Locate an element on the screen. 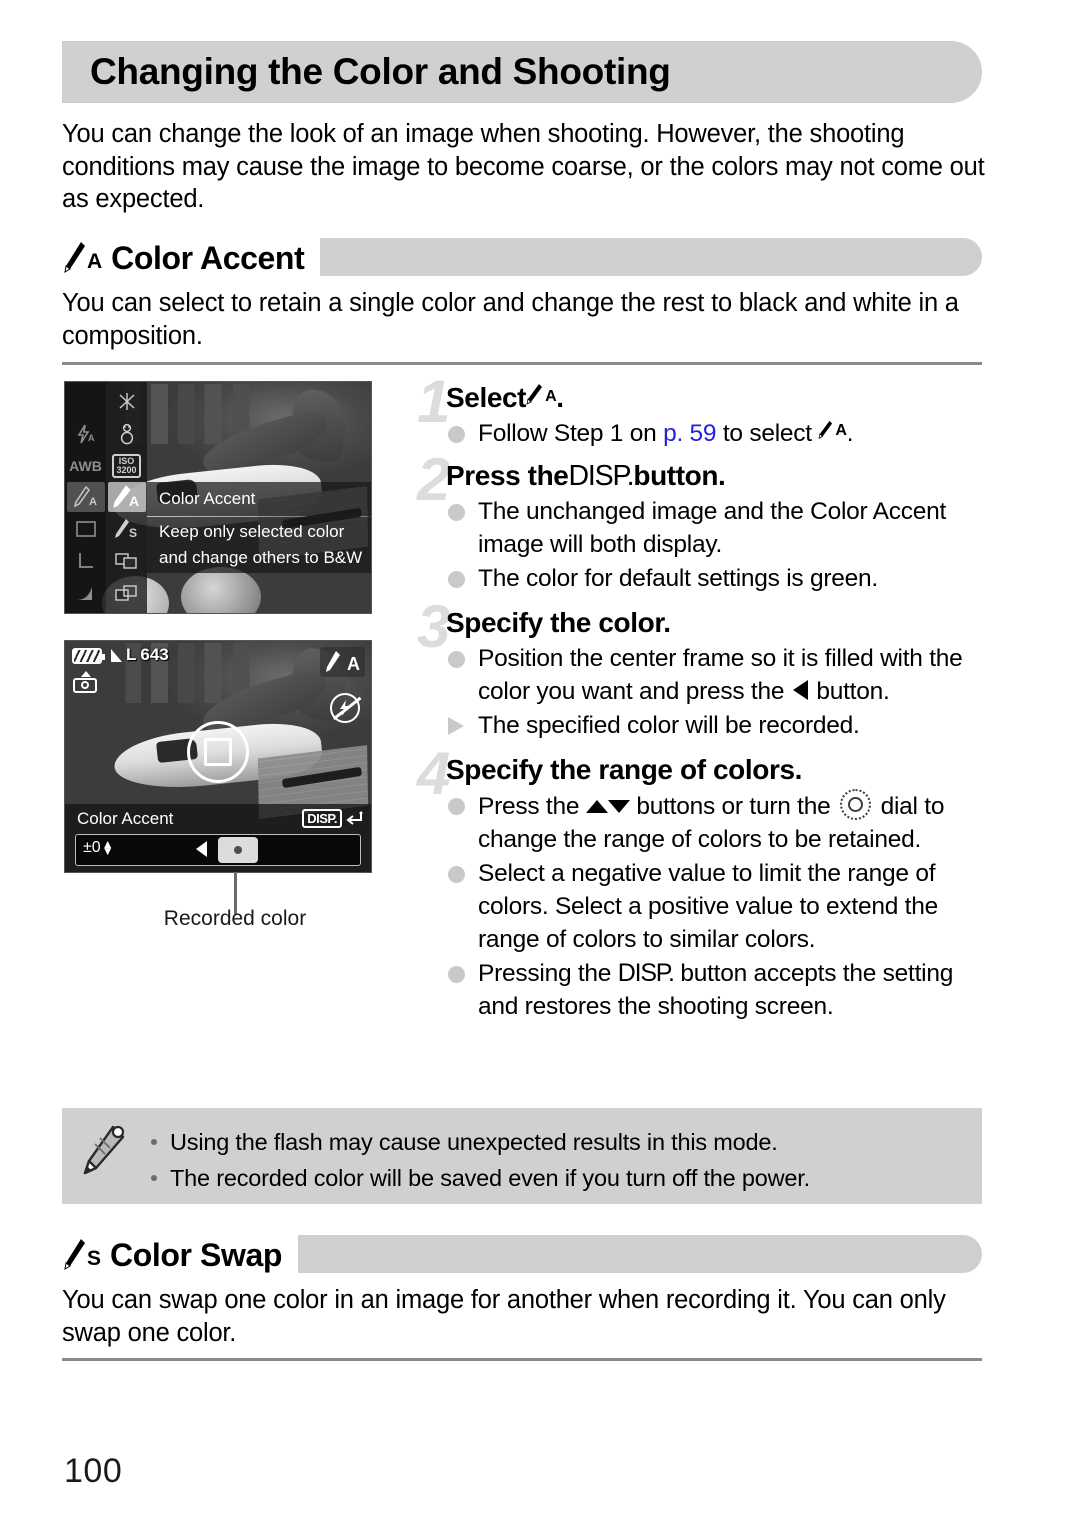  menu-icon-flash-auto: A is located at coordinates (86, 434).